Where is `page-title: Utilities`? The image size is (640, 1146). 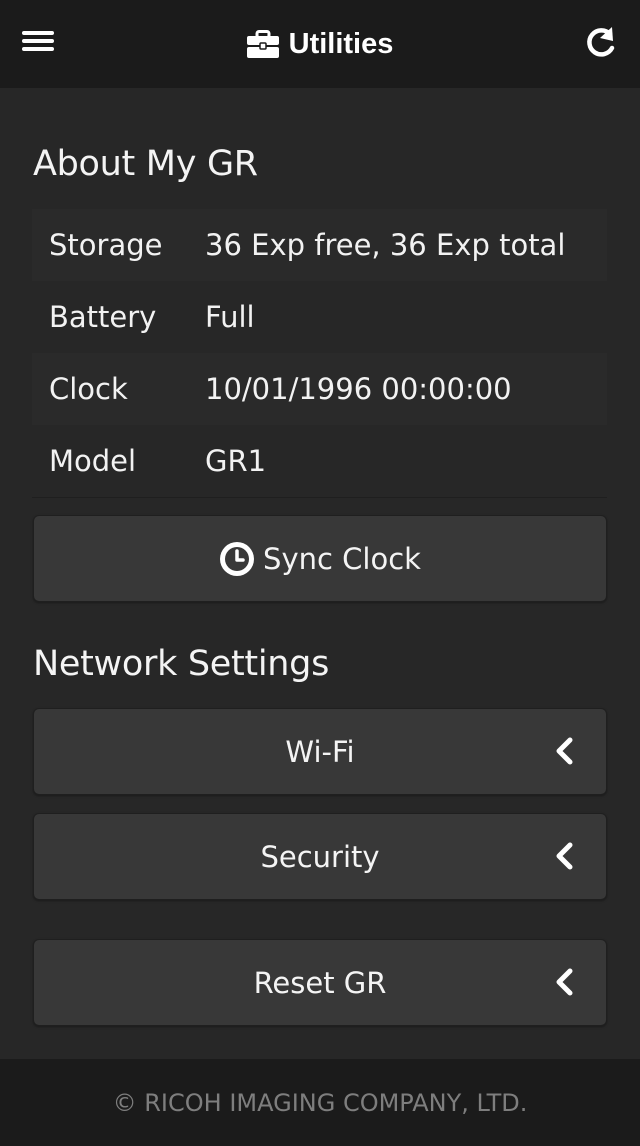 page-title: Utilities is located at coordinates (320, 44).